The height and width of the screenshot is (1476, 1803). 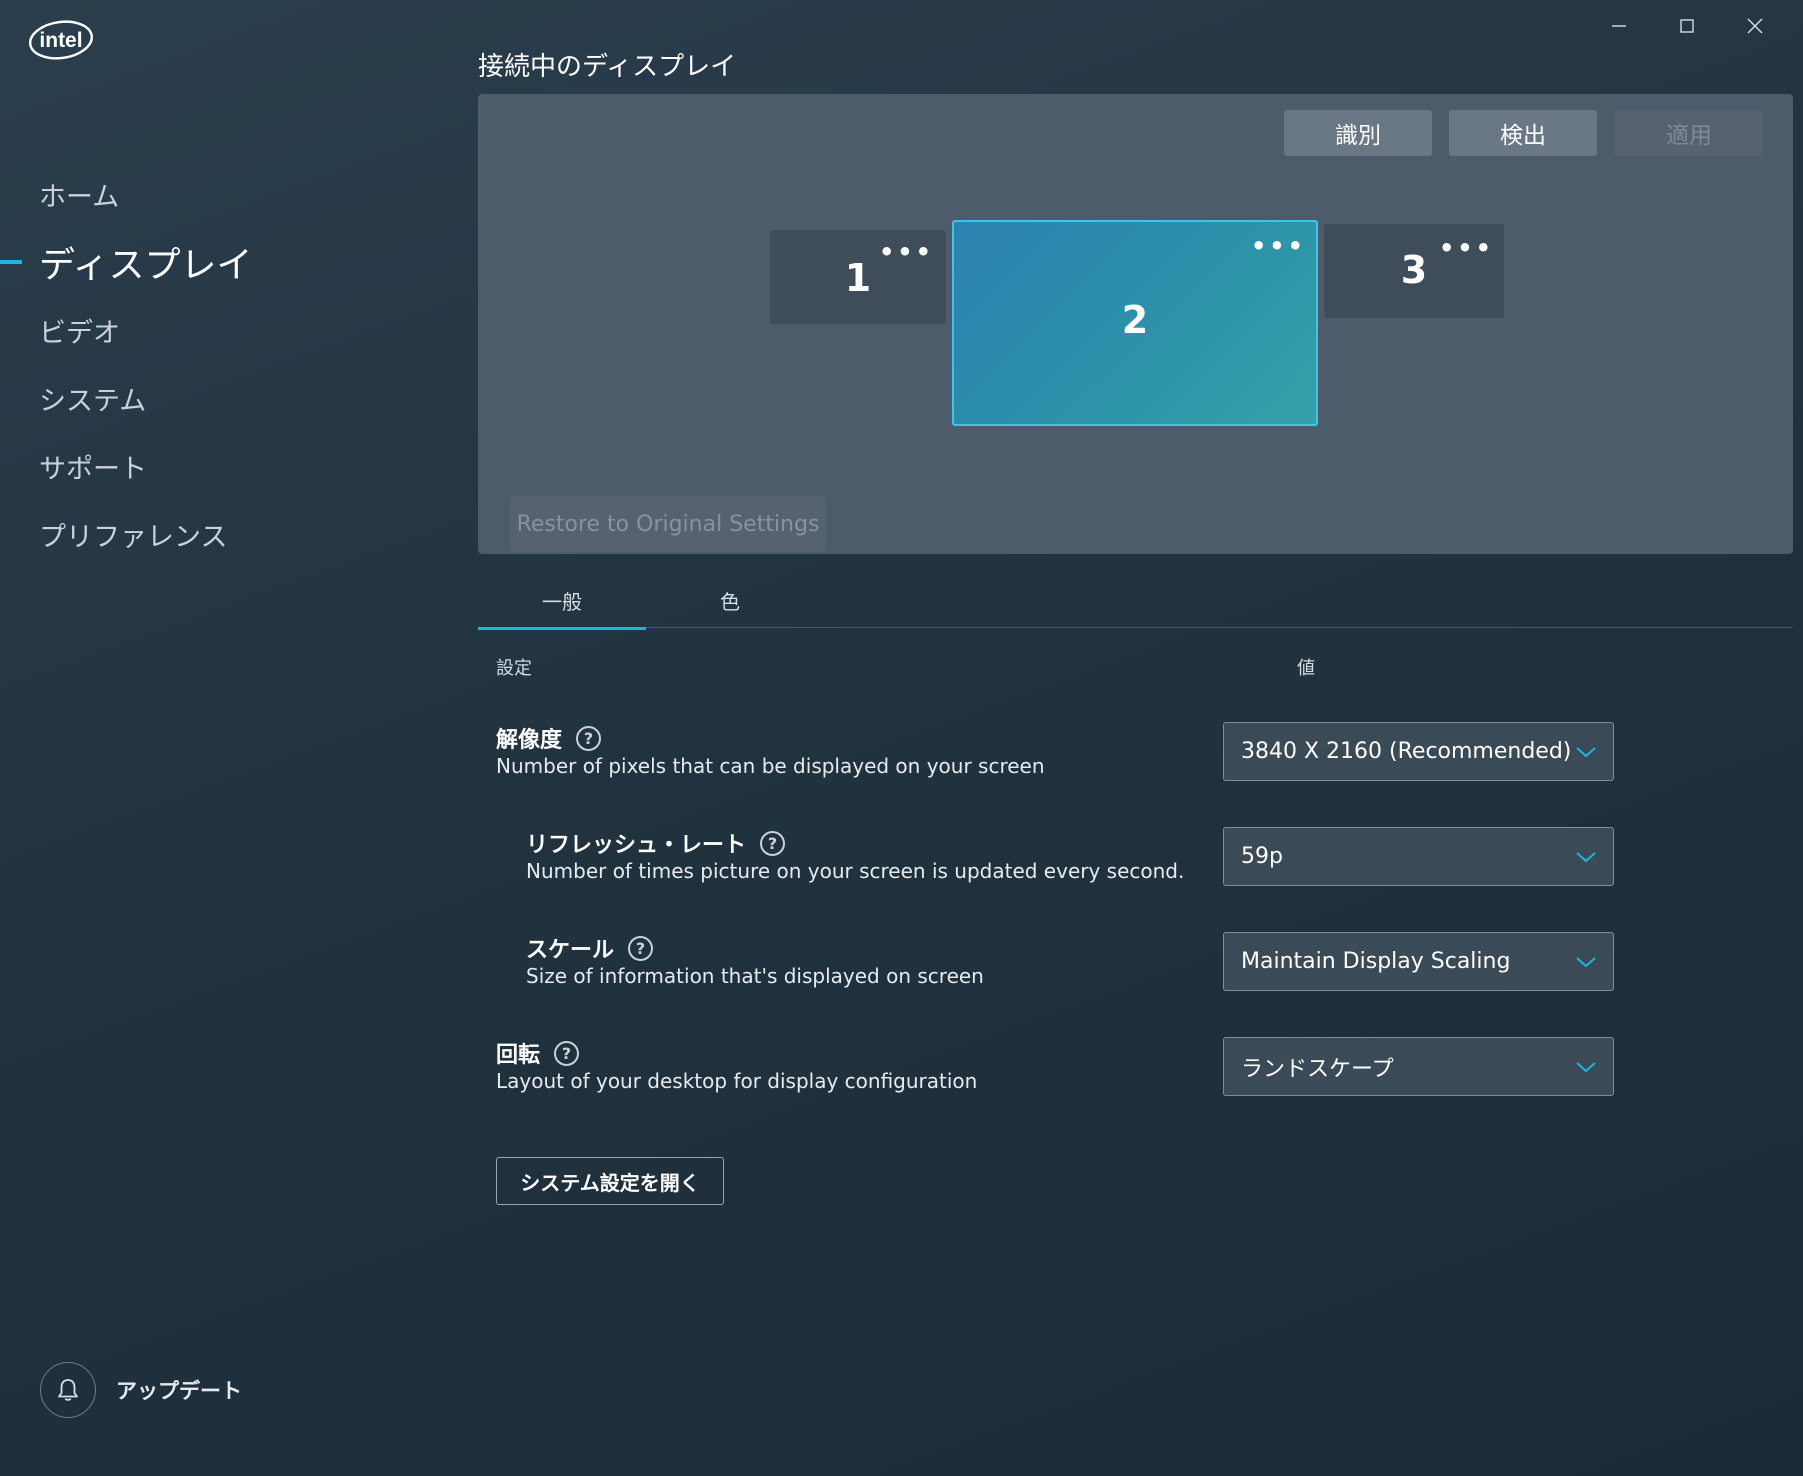 What do you see at coordinates (1523, 133) in the screenshot?
I see `detect-button: 検出` at bounding box center [1523, 133].